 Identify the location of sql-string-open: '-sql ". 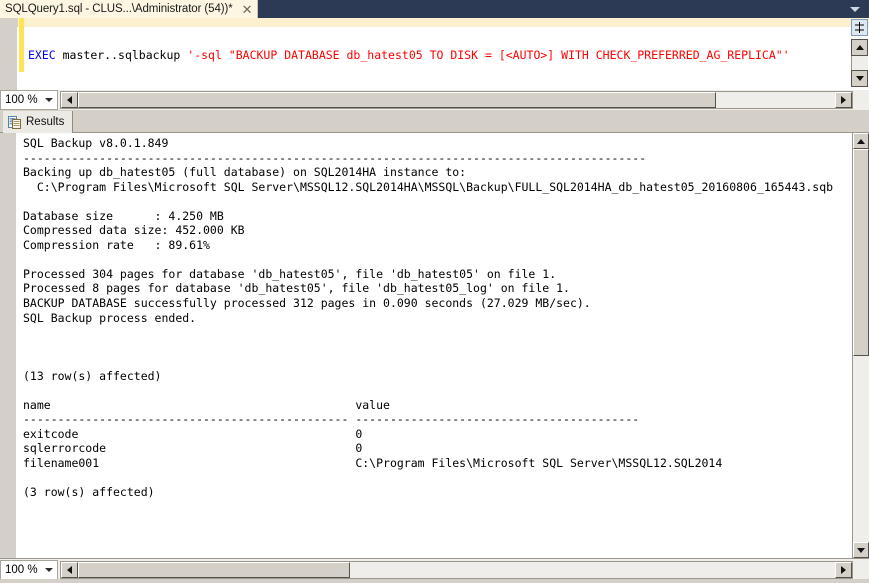
(211, 55).